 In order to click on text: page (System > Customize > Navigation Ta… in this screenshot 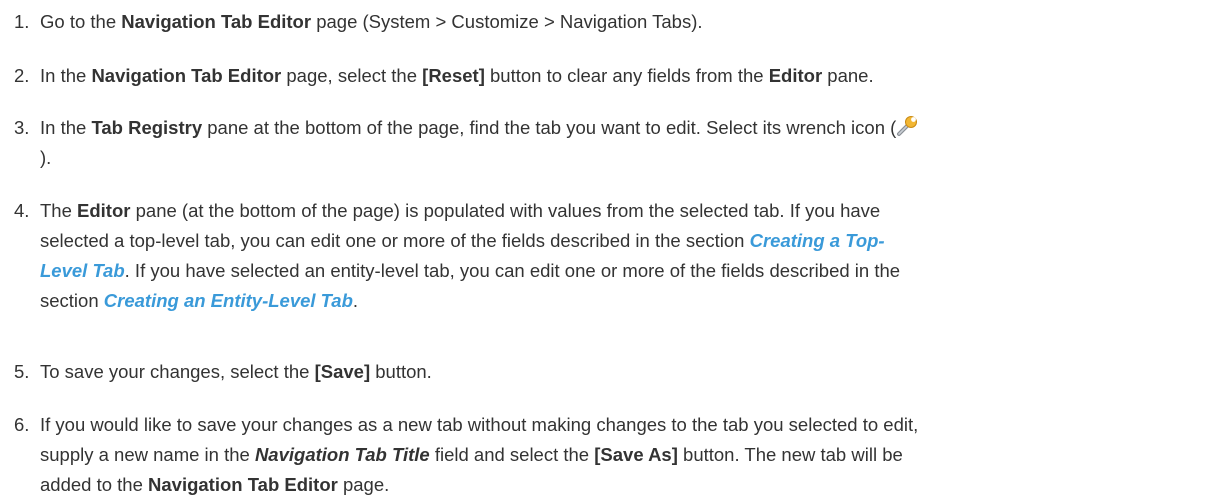, I will do `click(507, 21)`.